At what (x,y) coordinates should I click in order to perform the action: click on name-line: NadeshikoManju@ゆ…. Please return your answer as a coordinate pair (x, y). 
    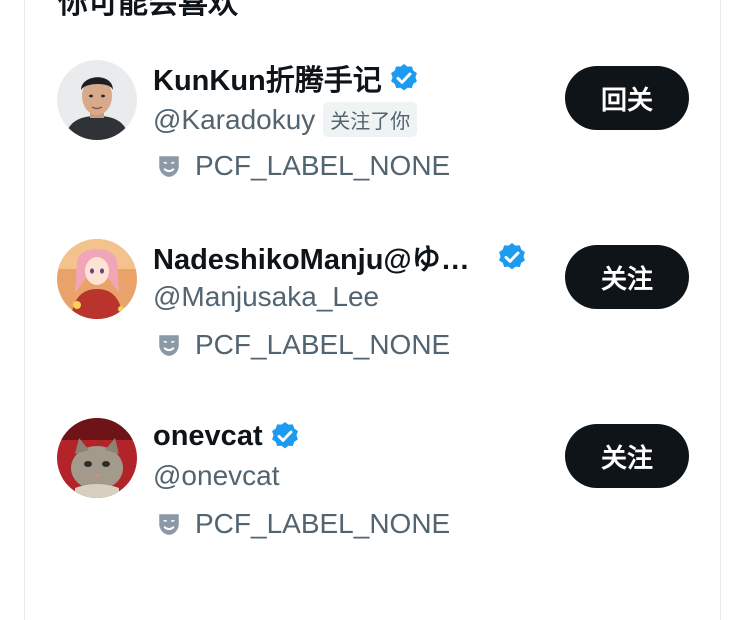
    Looking at the image, I should click on (340, 257).